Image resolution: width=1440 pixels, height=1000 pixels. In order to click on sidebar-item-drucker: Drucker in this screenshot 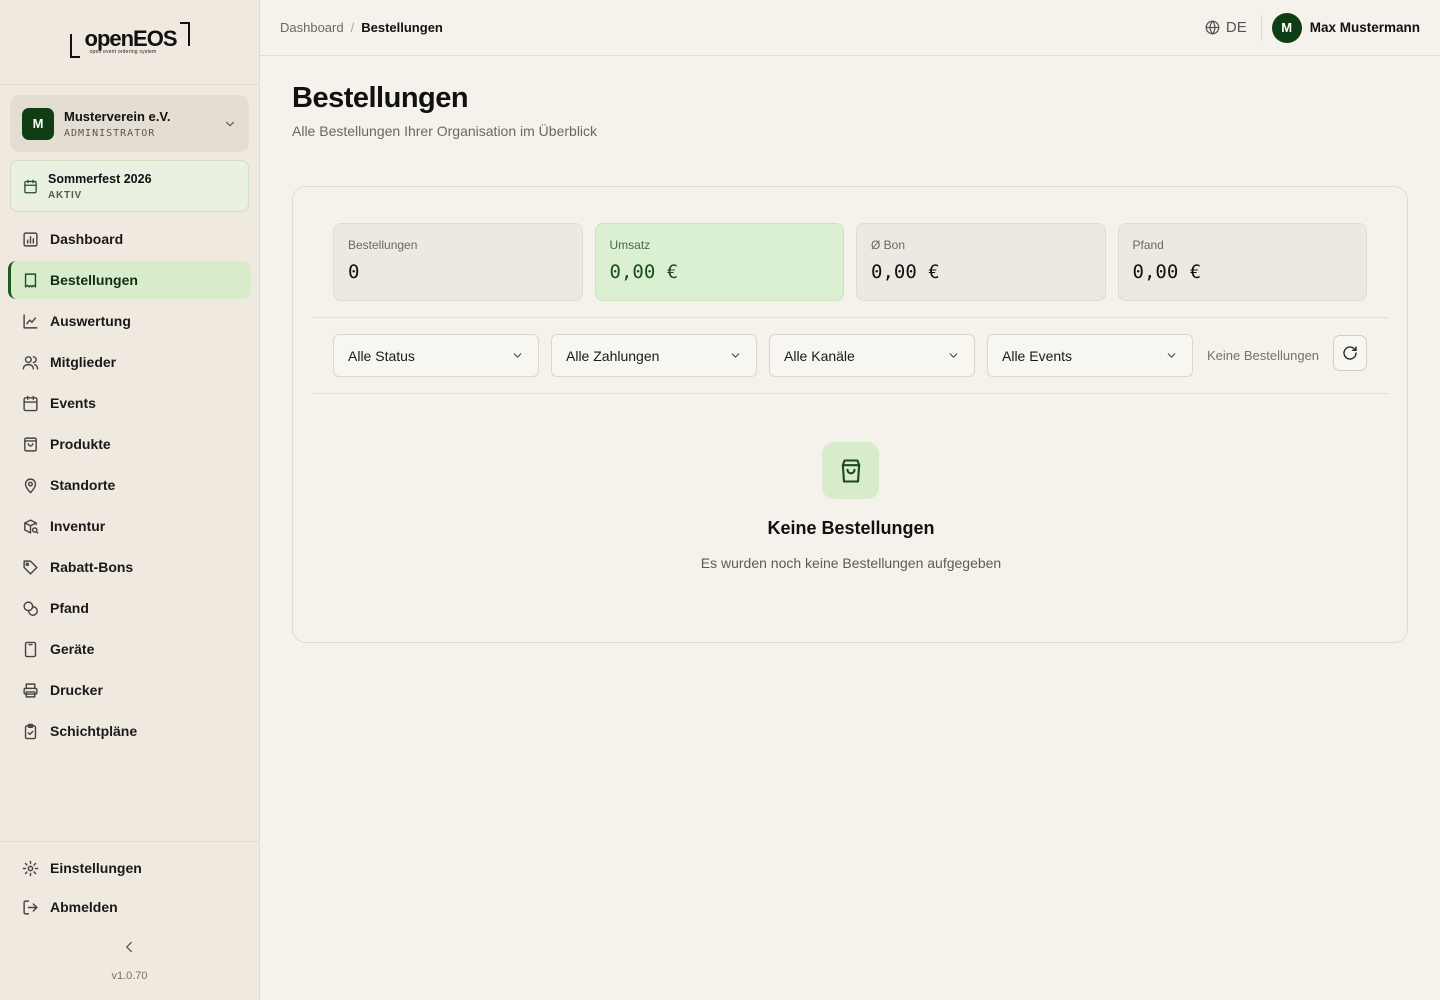, I will do `click(129, 690)`.